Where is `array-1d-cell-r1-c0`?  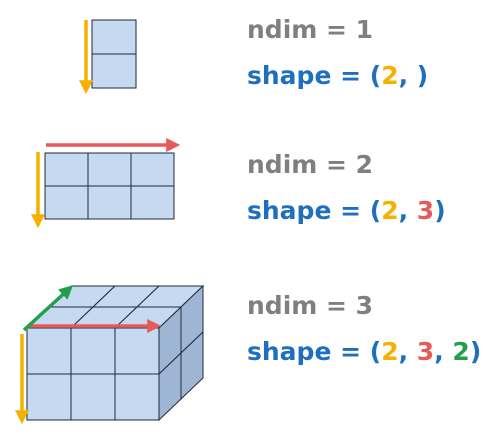
array-1d-cell-r1-c0 is located at coordinates (114, 71).